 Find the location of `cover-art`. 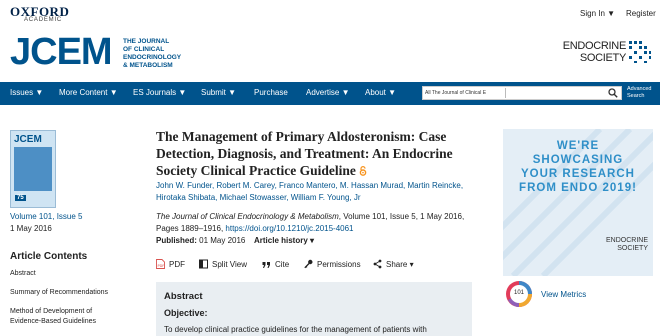

cover-art is located at coordinates (33, 169).